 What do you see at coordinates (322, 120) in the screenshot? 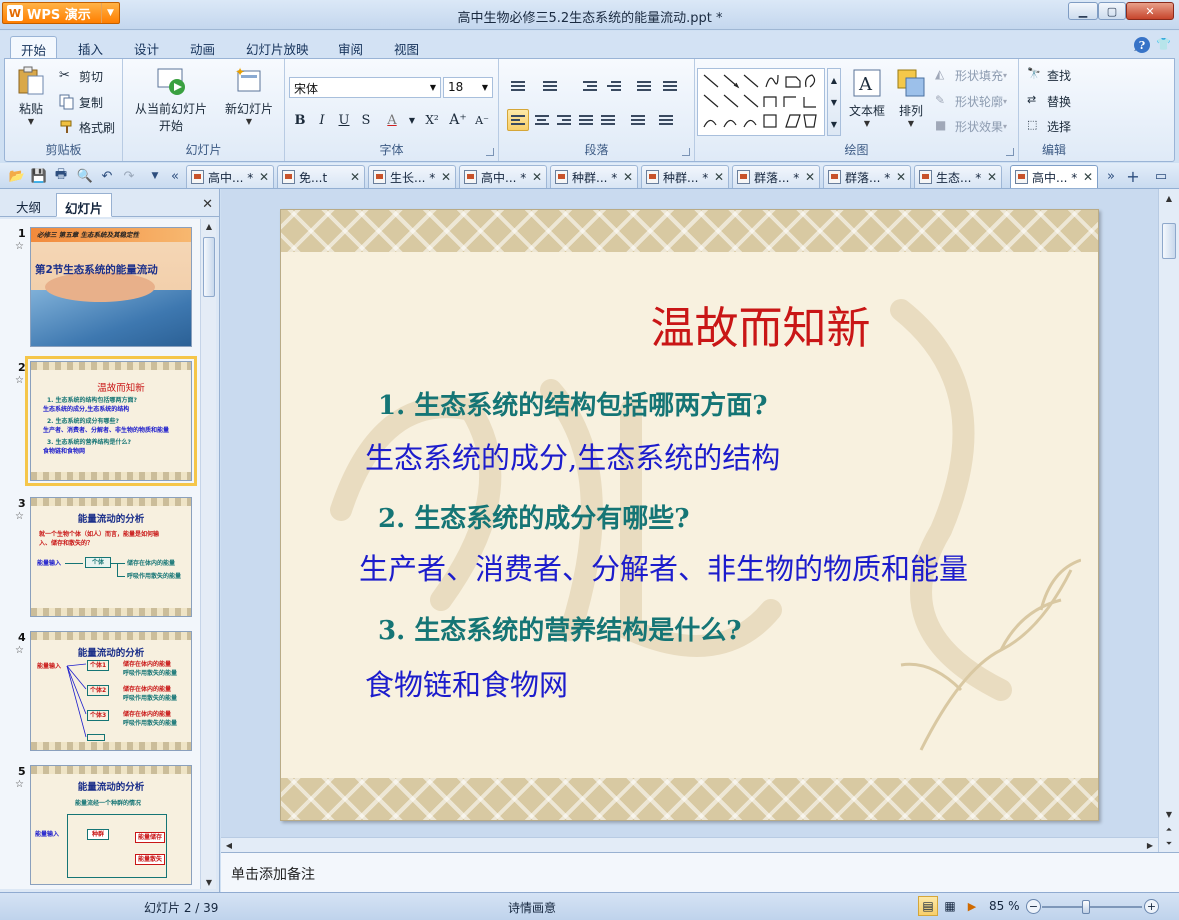
I see `italic-button: I` at bounding box center [322, 120].